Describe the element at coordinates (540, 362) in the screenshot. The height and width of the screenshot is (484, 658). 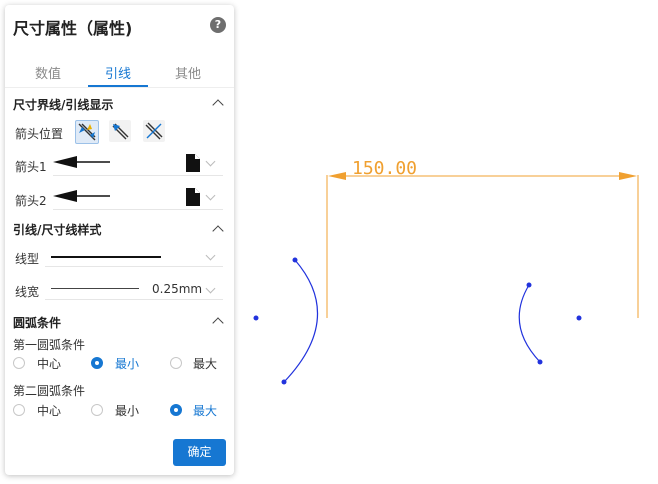
I see `arc-right-end-bottom` at that location.